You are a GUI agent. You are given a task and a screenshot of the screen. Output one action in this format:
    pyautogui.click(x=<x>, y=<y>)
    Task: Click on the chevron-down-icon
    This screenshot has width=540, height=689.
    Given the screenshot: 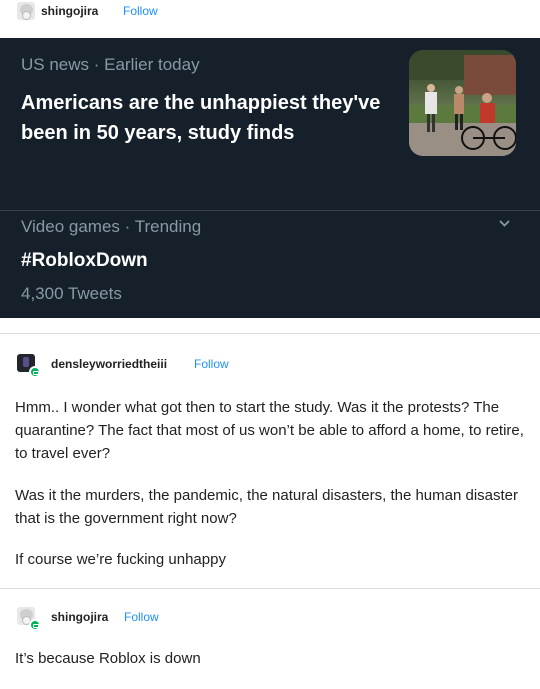 What is the action you would take?
    pyautogui.click(x=504, y=223)
    